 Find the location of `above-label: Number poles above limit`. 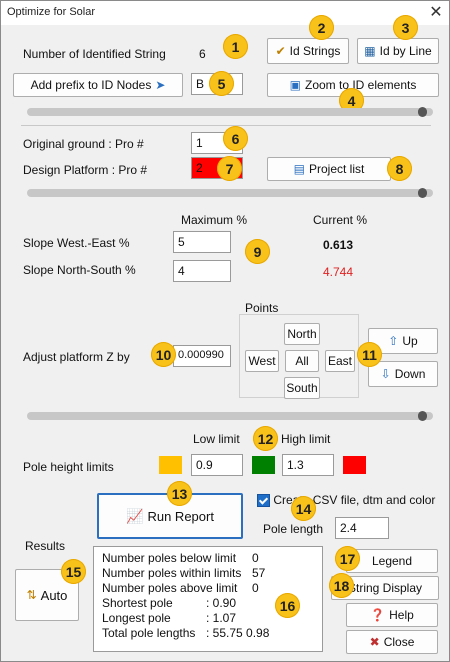

above-label: Number poles above limit is located at coordinates (170, 588).